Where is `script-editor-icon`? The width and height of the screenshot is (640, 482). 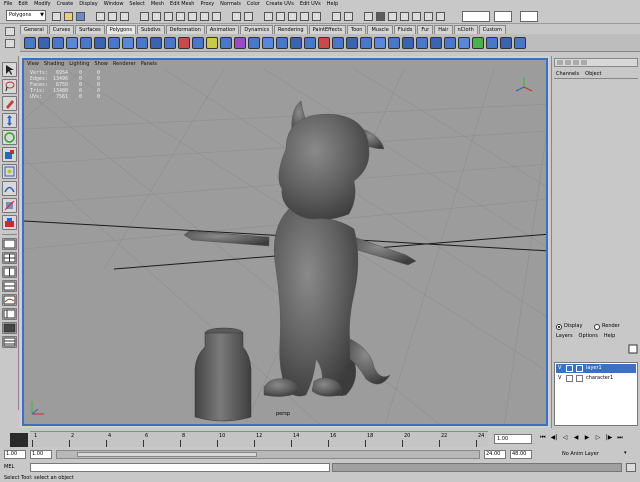
script-editor-icon is located at coordinates (631, 467).